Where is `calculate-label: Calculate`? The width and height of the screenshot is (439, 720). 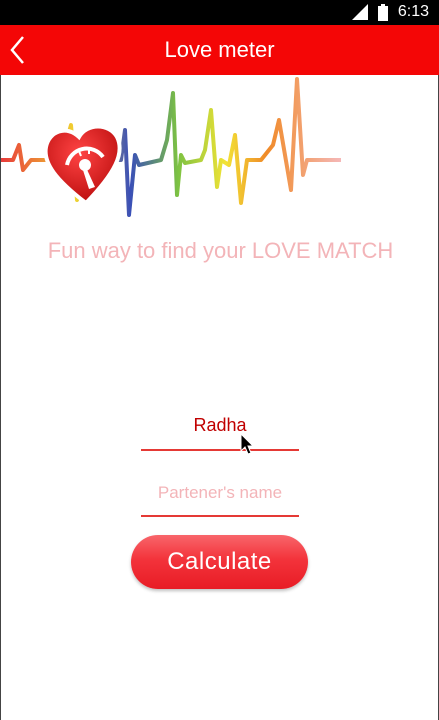 calculate-label: Calculate is located at coordinates (219, 561).